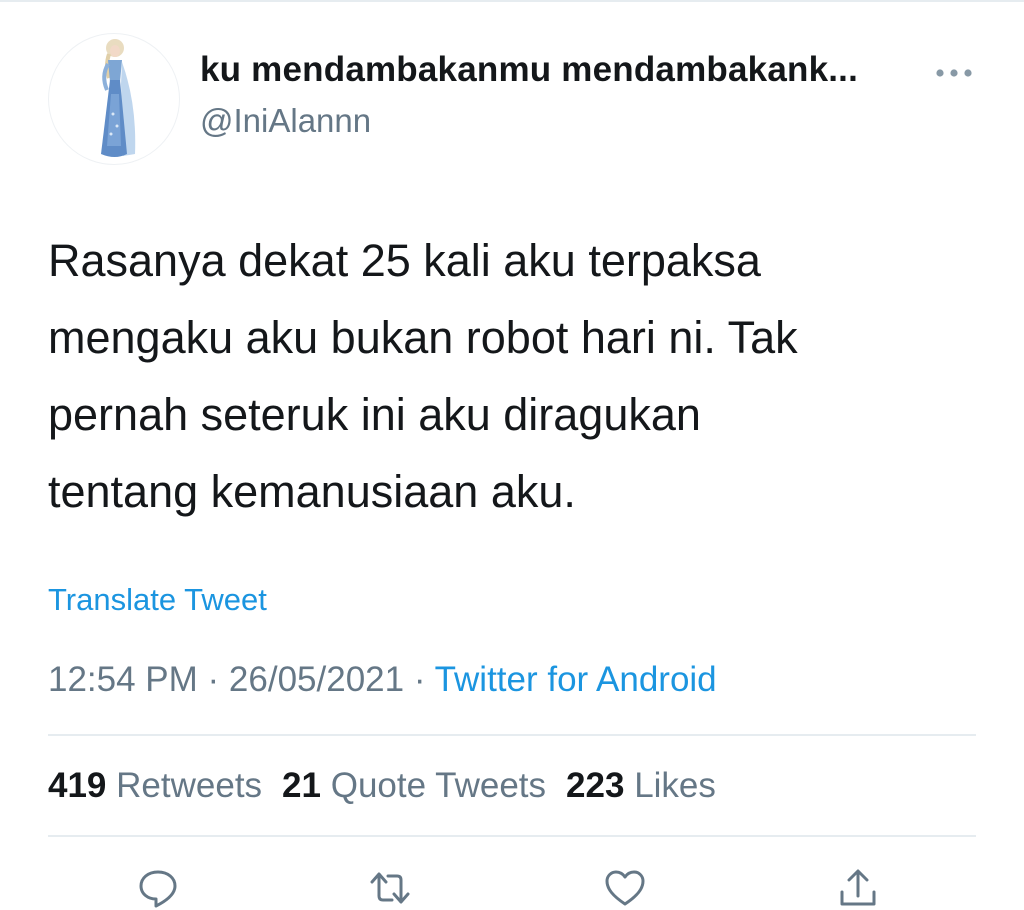 This screenshot has width=1024, height=910. I want to click on tweet-line: mengaku aku bukan robot hari ni. Tak, so click(423, 337).